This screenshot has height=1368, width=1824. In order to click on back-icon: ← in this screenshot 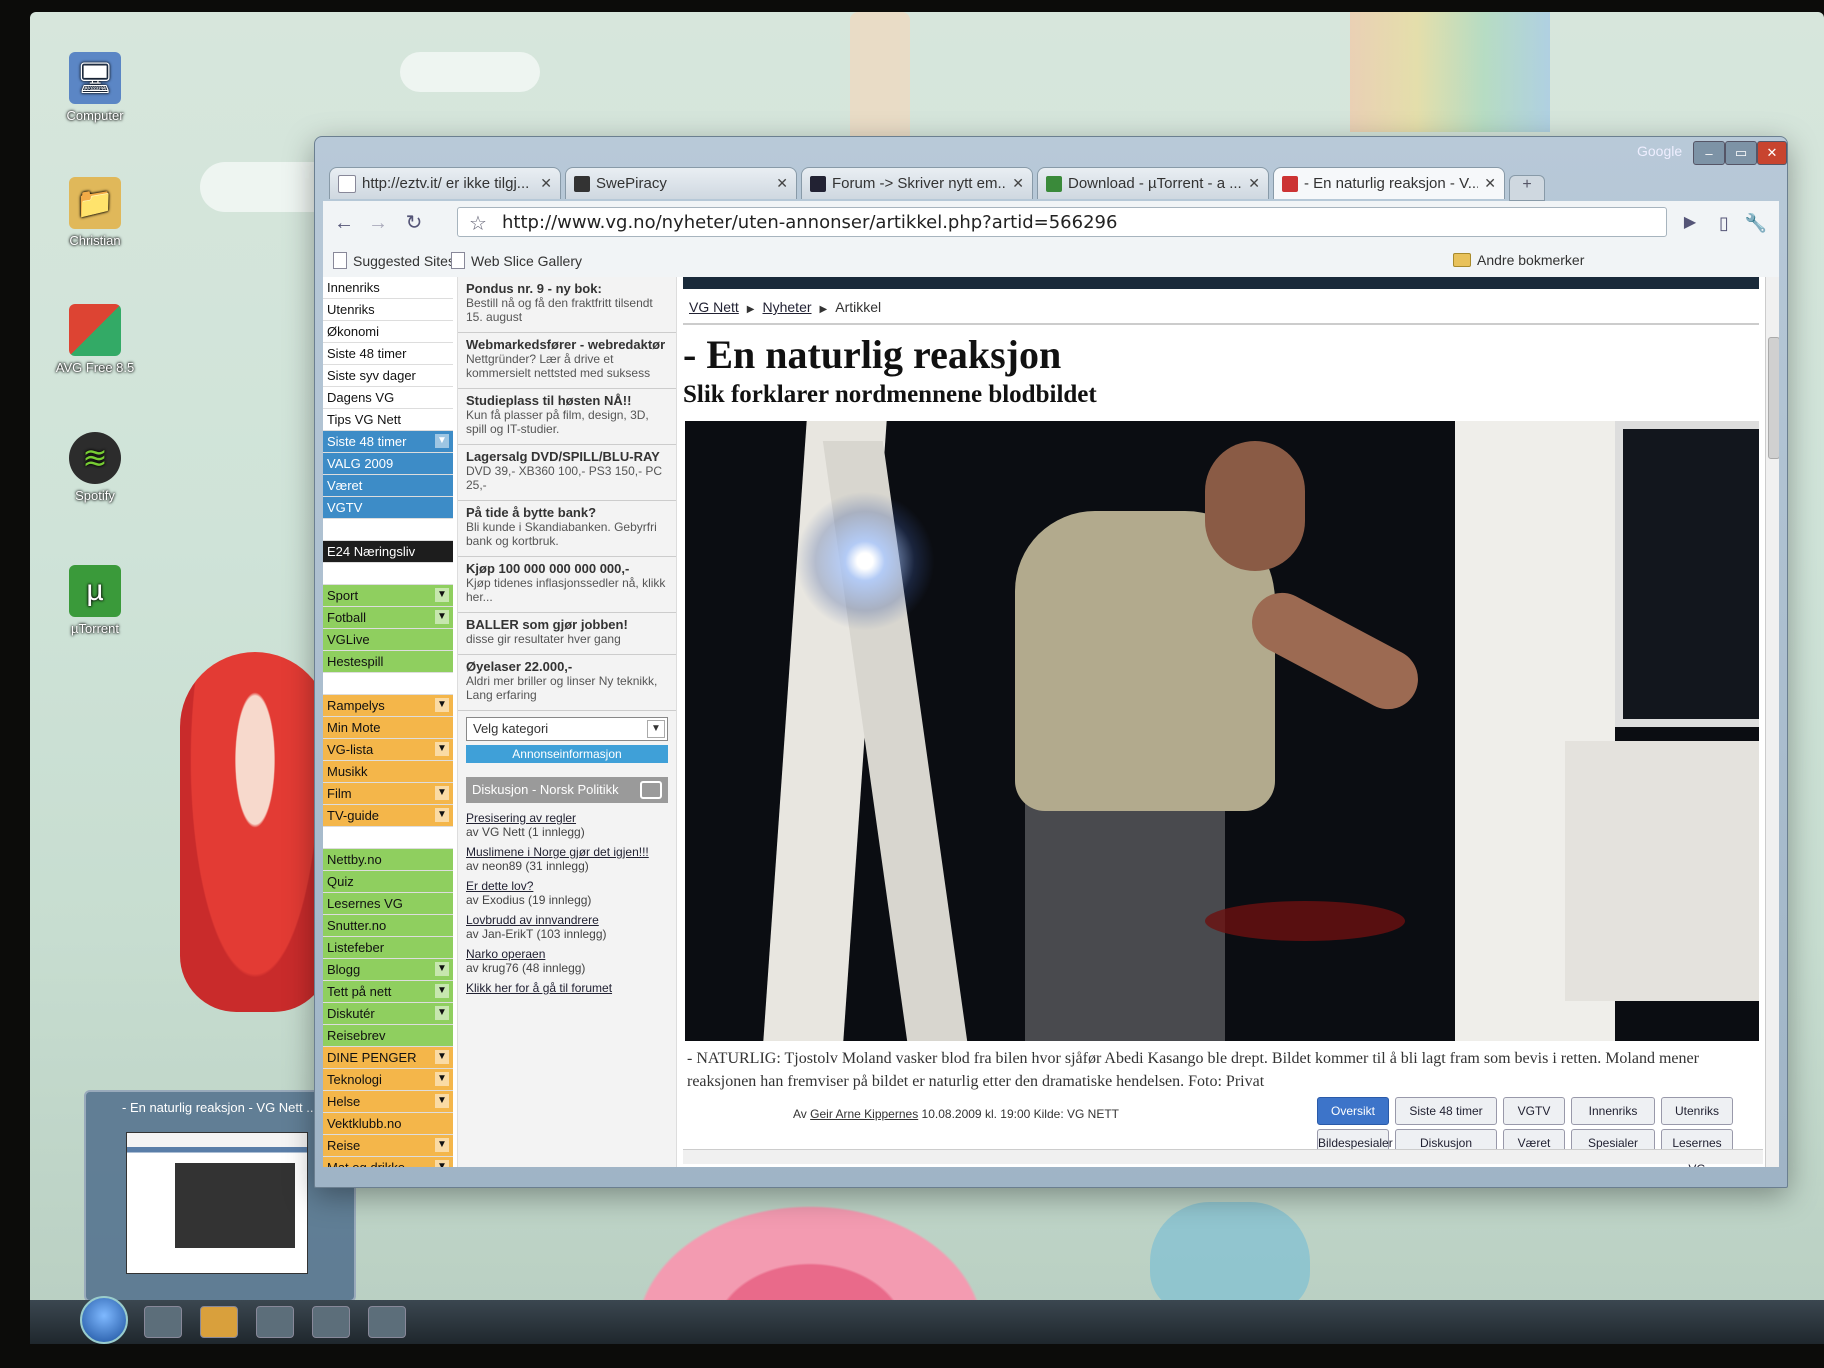, I will do `click(344, 223)`.